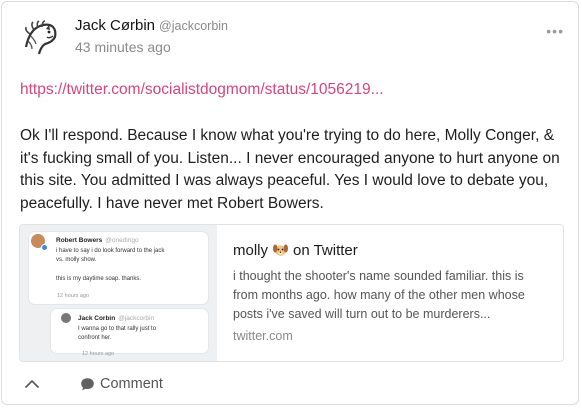 The image size is (582, 408). I want to click on upvote-button, so click(32, 386).